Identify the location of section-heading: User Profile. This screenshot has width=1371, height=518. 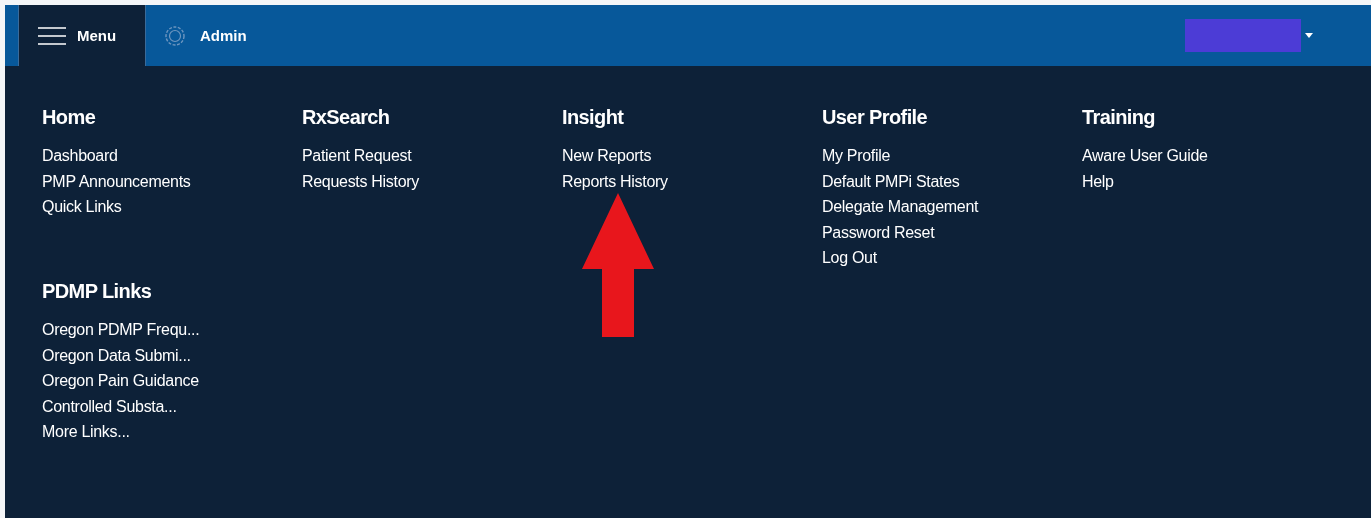
(875, 117).